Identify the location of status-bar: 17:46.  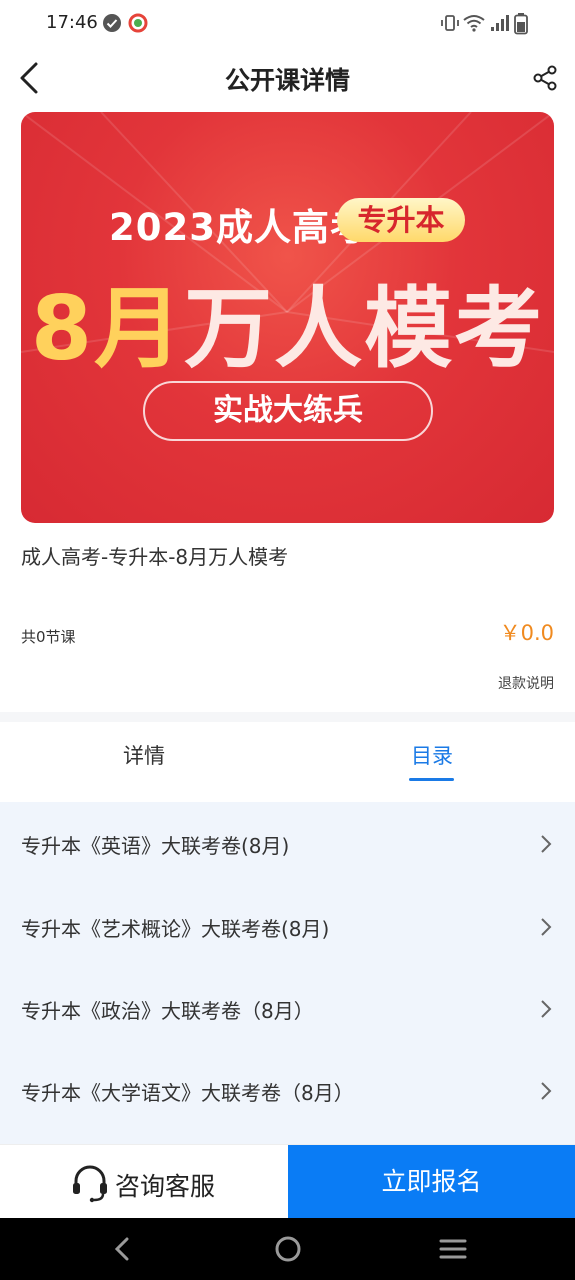
(287, 24).